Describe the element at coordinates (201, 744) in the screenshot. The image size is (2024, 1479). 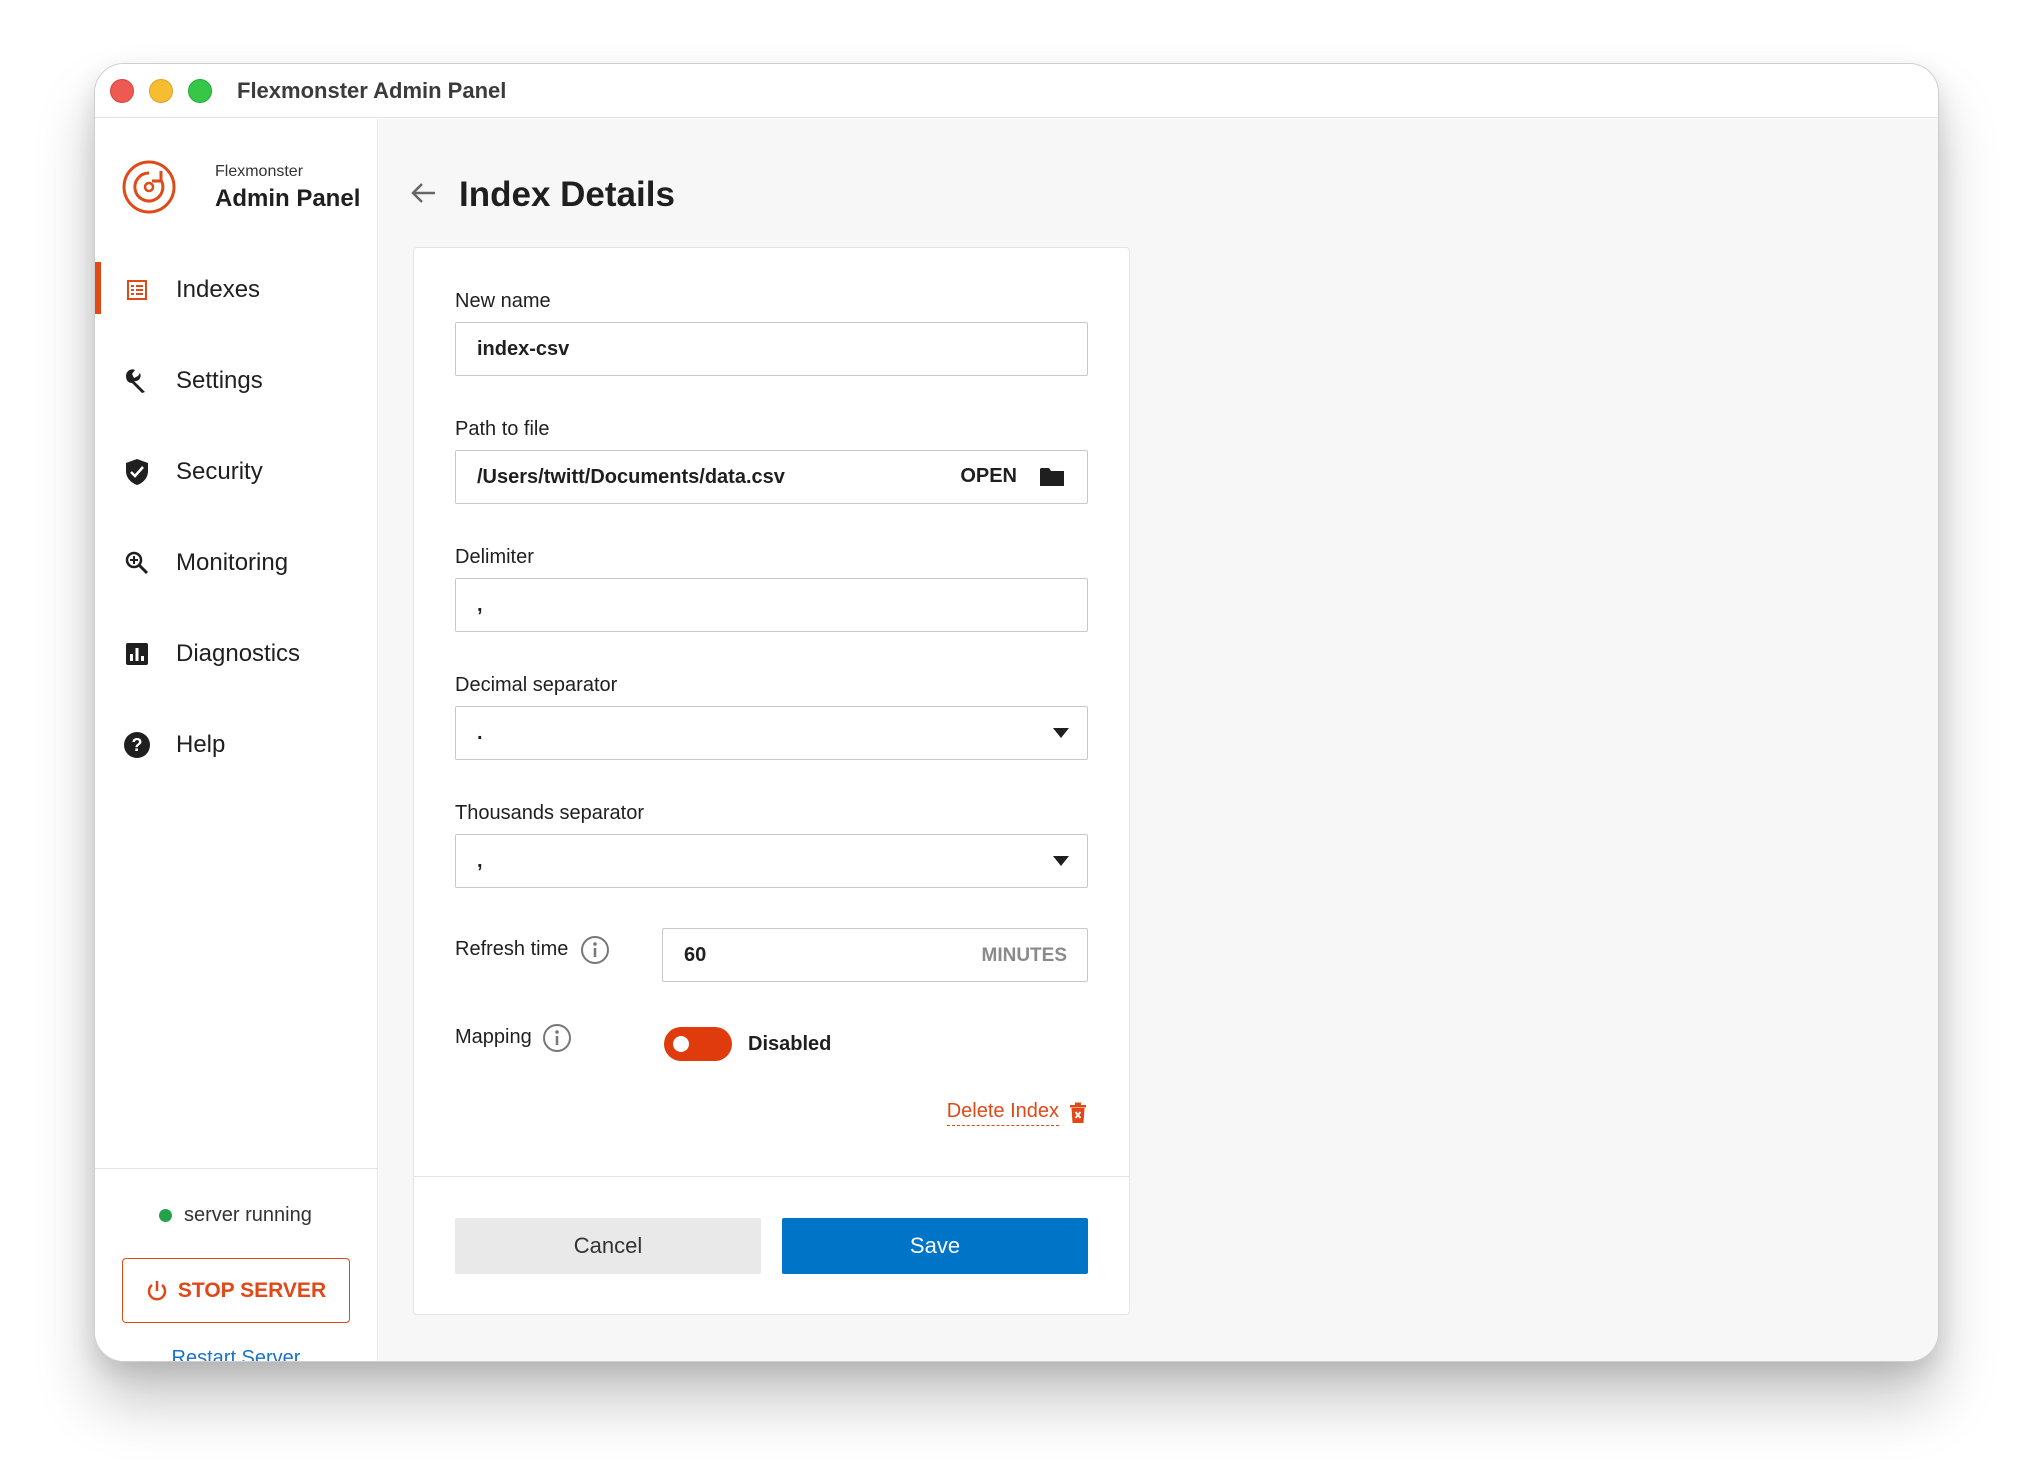
I see `sidebar-item-label: Help` at that location.